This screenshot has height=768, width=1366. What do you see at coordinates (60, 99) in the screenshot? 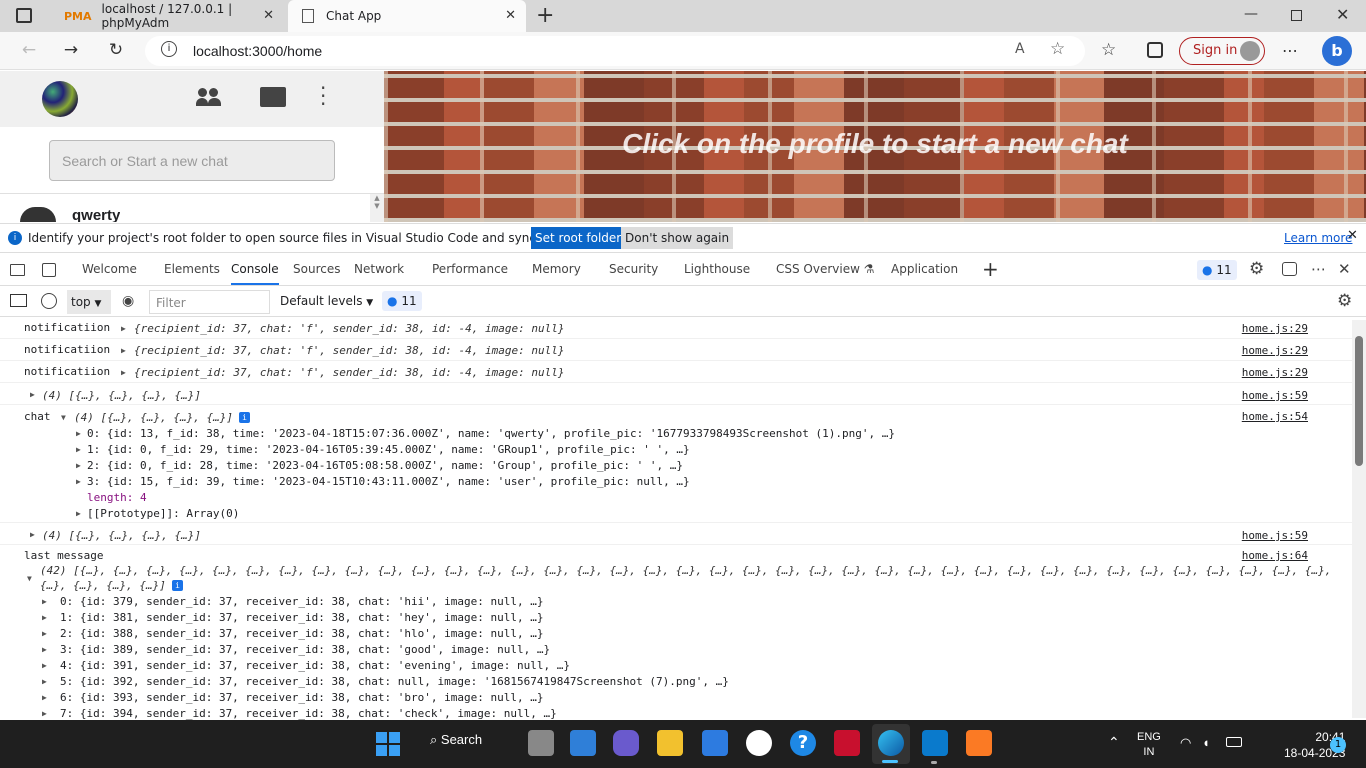
I see `user-avatar` at bounding box center [60, 99].